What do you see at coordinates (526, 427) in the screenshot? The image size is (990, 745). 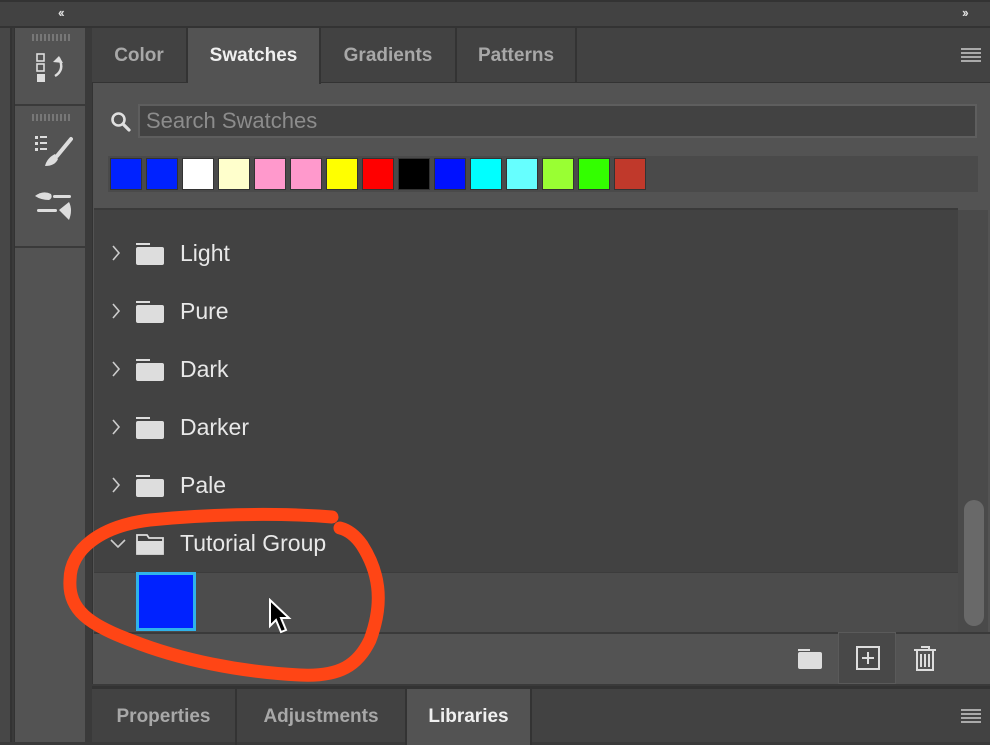 I see `swatch-group-darker: Darker` at bounding box center [526, 427].